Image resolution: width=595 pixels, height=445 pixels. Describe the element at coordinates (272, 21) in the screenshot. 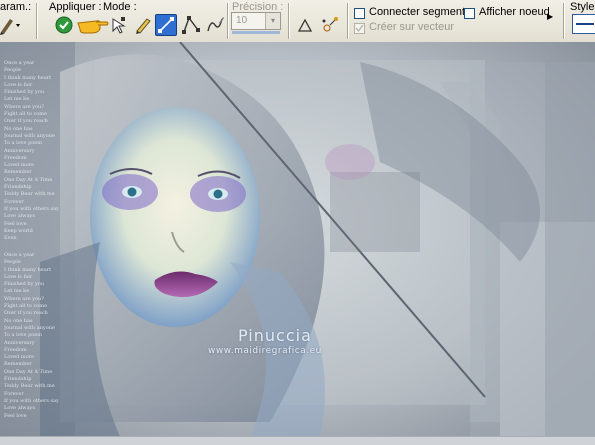

I see `chevron-down-icon: ▾` at that location.